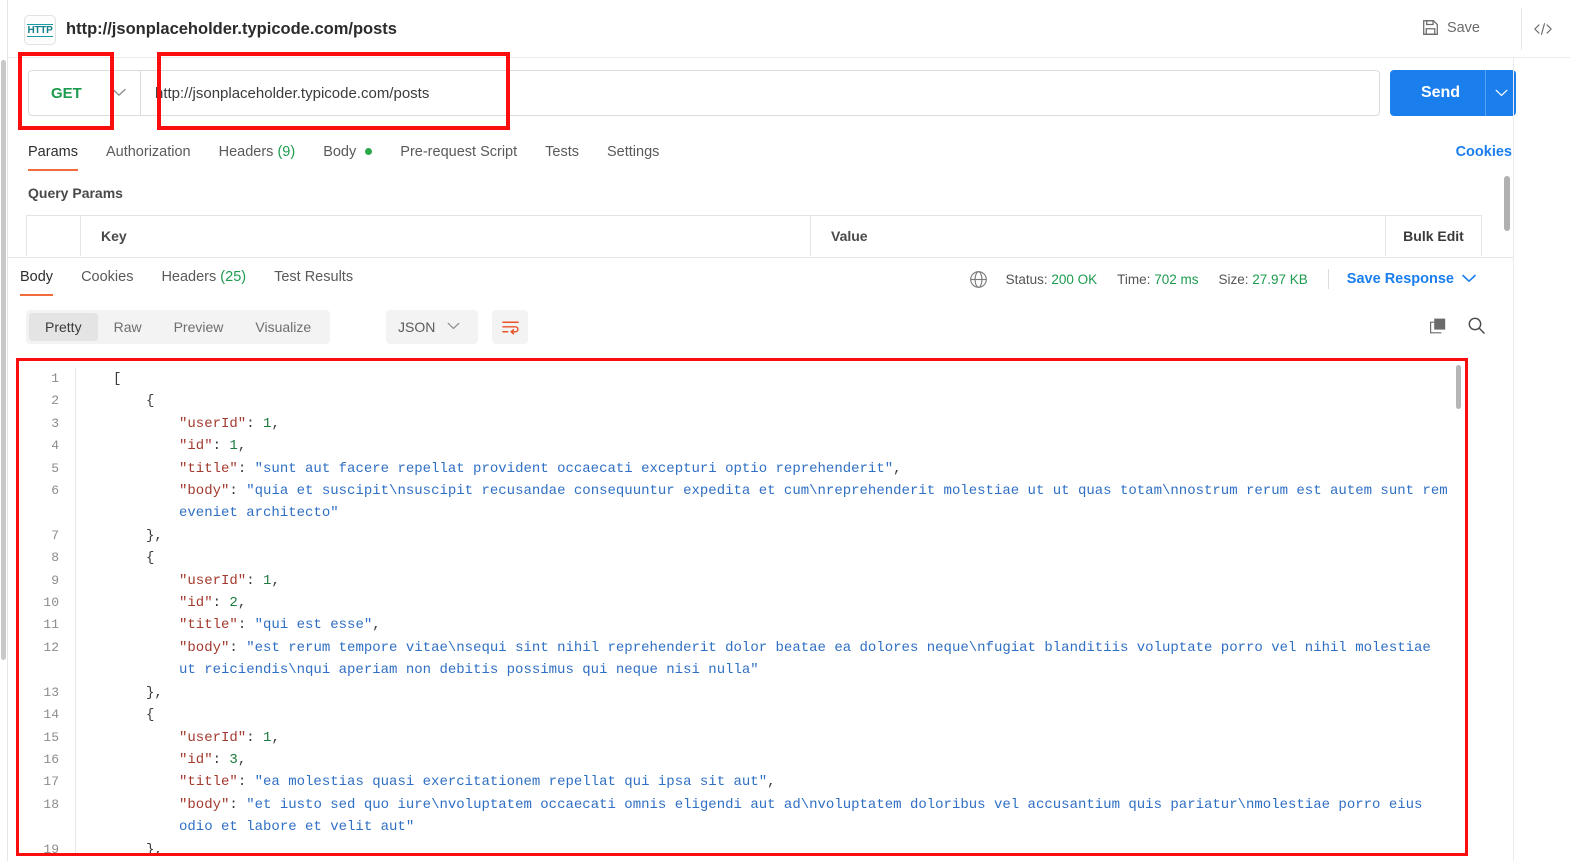  Describe the element at coordinates (55, 535) in the screenshot. I see `json-line-number: 7` at that location.